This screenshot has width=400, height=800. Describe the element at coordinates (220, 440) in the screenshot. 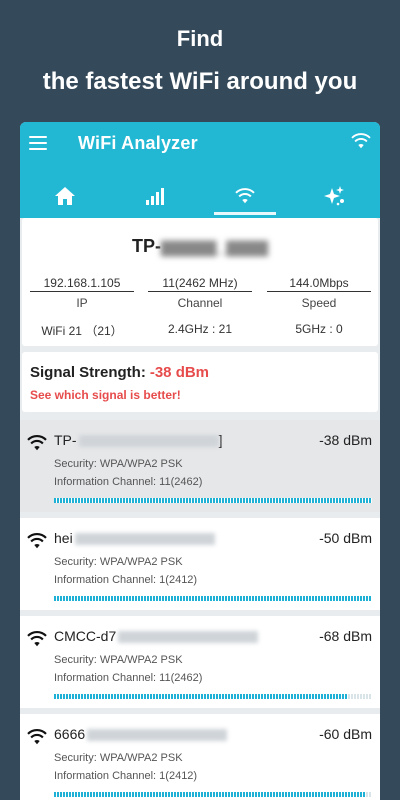

I see `network-name-tail: ]` at that location.